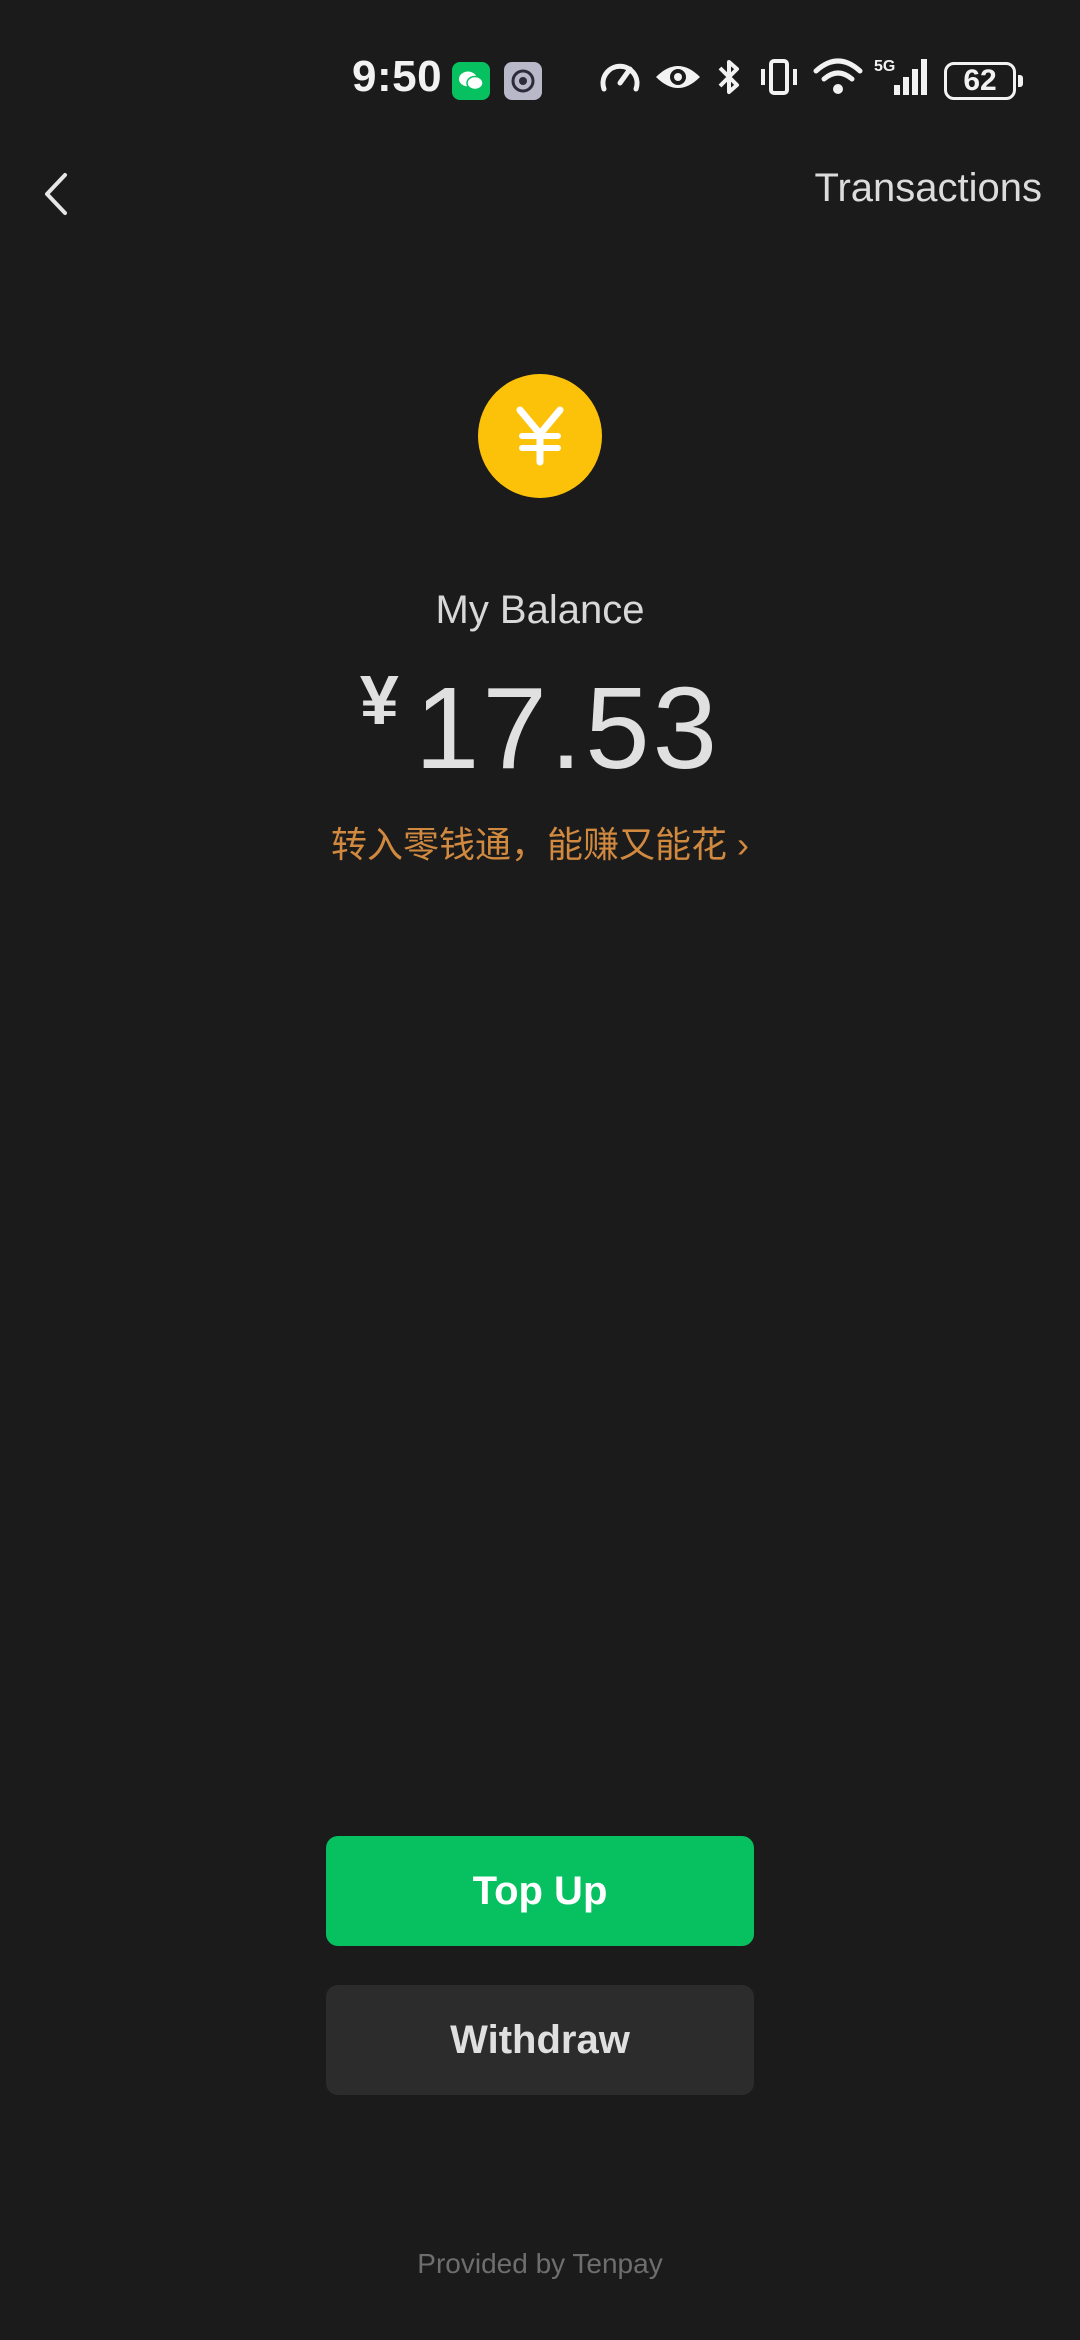 The image size is (1080, 2340). What do you see at coordinates (620, 77) in the screenshot?
I see `speedometer-icon` at bounding box center [620, 77].